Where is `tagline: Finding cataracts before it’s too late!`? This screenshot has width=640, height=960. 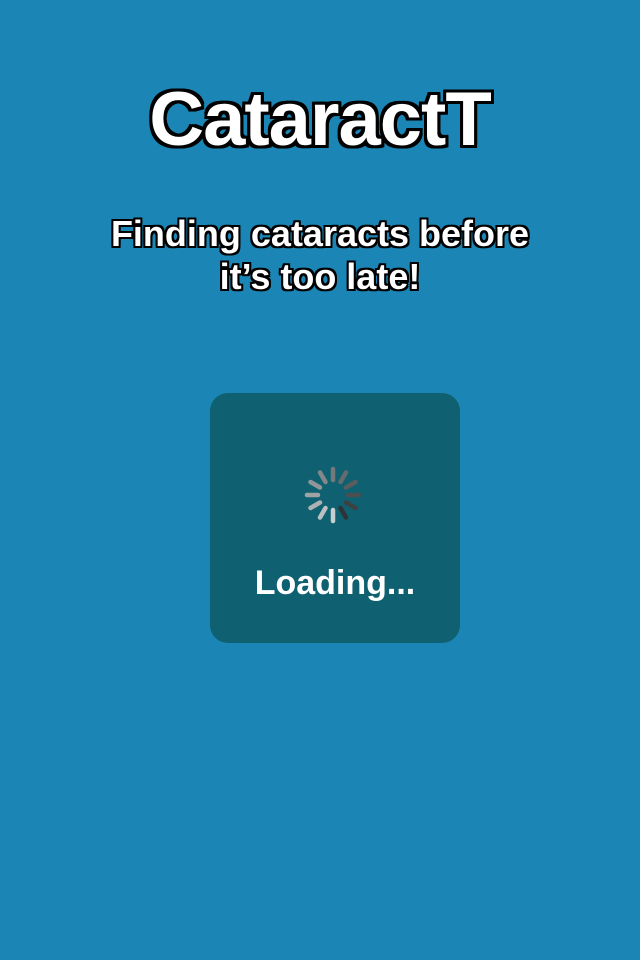 tagline: Finding cataracts before it’s too late! is located at coordinates (320, 255).